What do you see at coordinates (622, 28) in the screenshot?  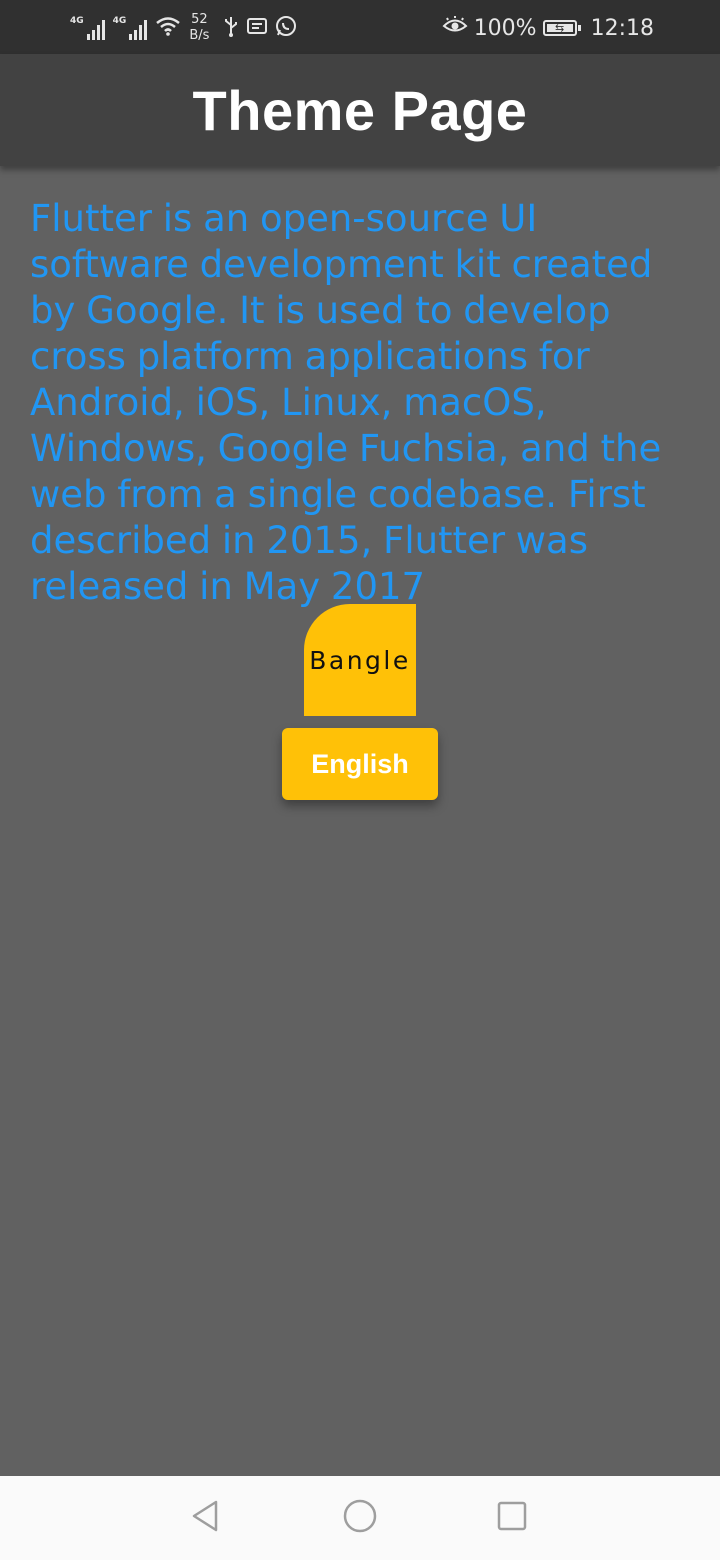 I see `clock: 12:18` at bounding box center [622, 28].